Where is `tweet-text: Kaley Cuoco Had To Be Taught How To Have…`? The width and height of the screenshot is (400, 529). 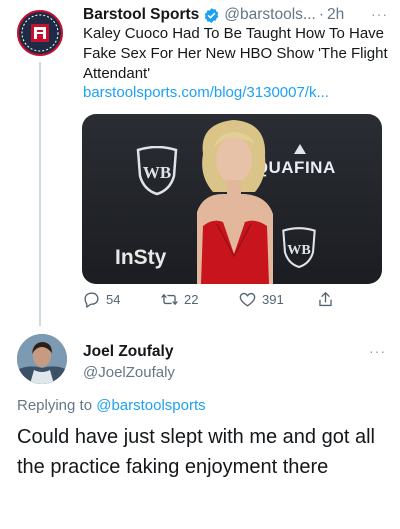
tweet-text: Kaley Cuoco Had To Be Taught How To Have… is located at coordinates (235, 53).